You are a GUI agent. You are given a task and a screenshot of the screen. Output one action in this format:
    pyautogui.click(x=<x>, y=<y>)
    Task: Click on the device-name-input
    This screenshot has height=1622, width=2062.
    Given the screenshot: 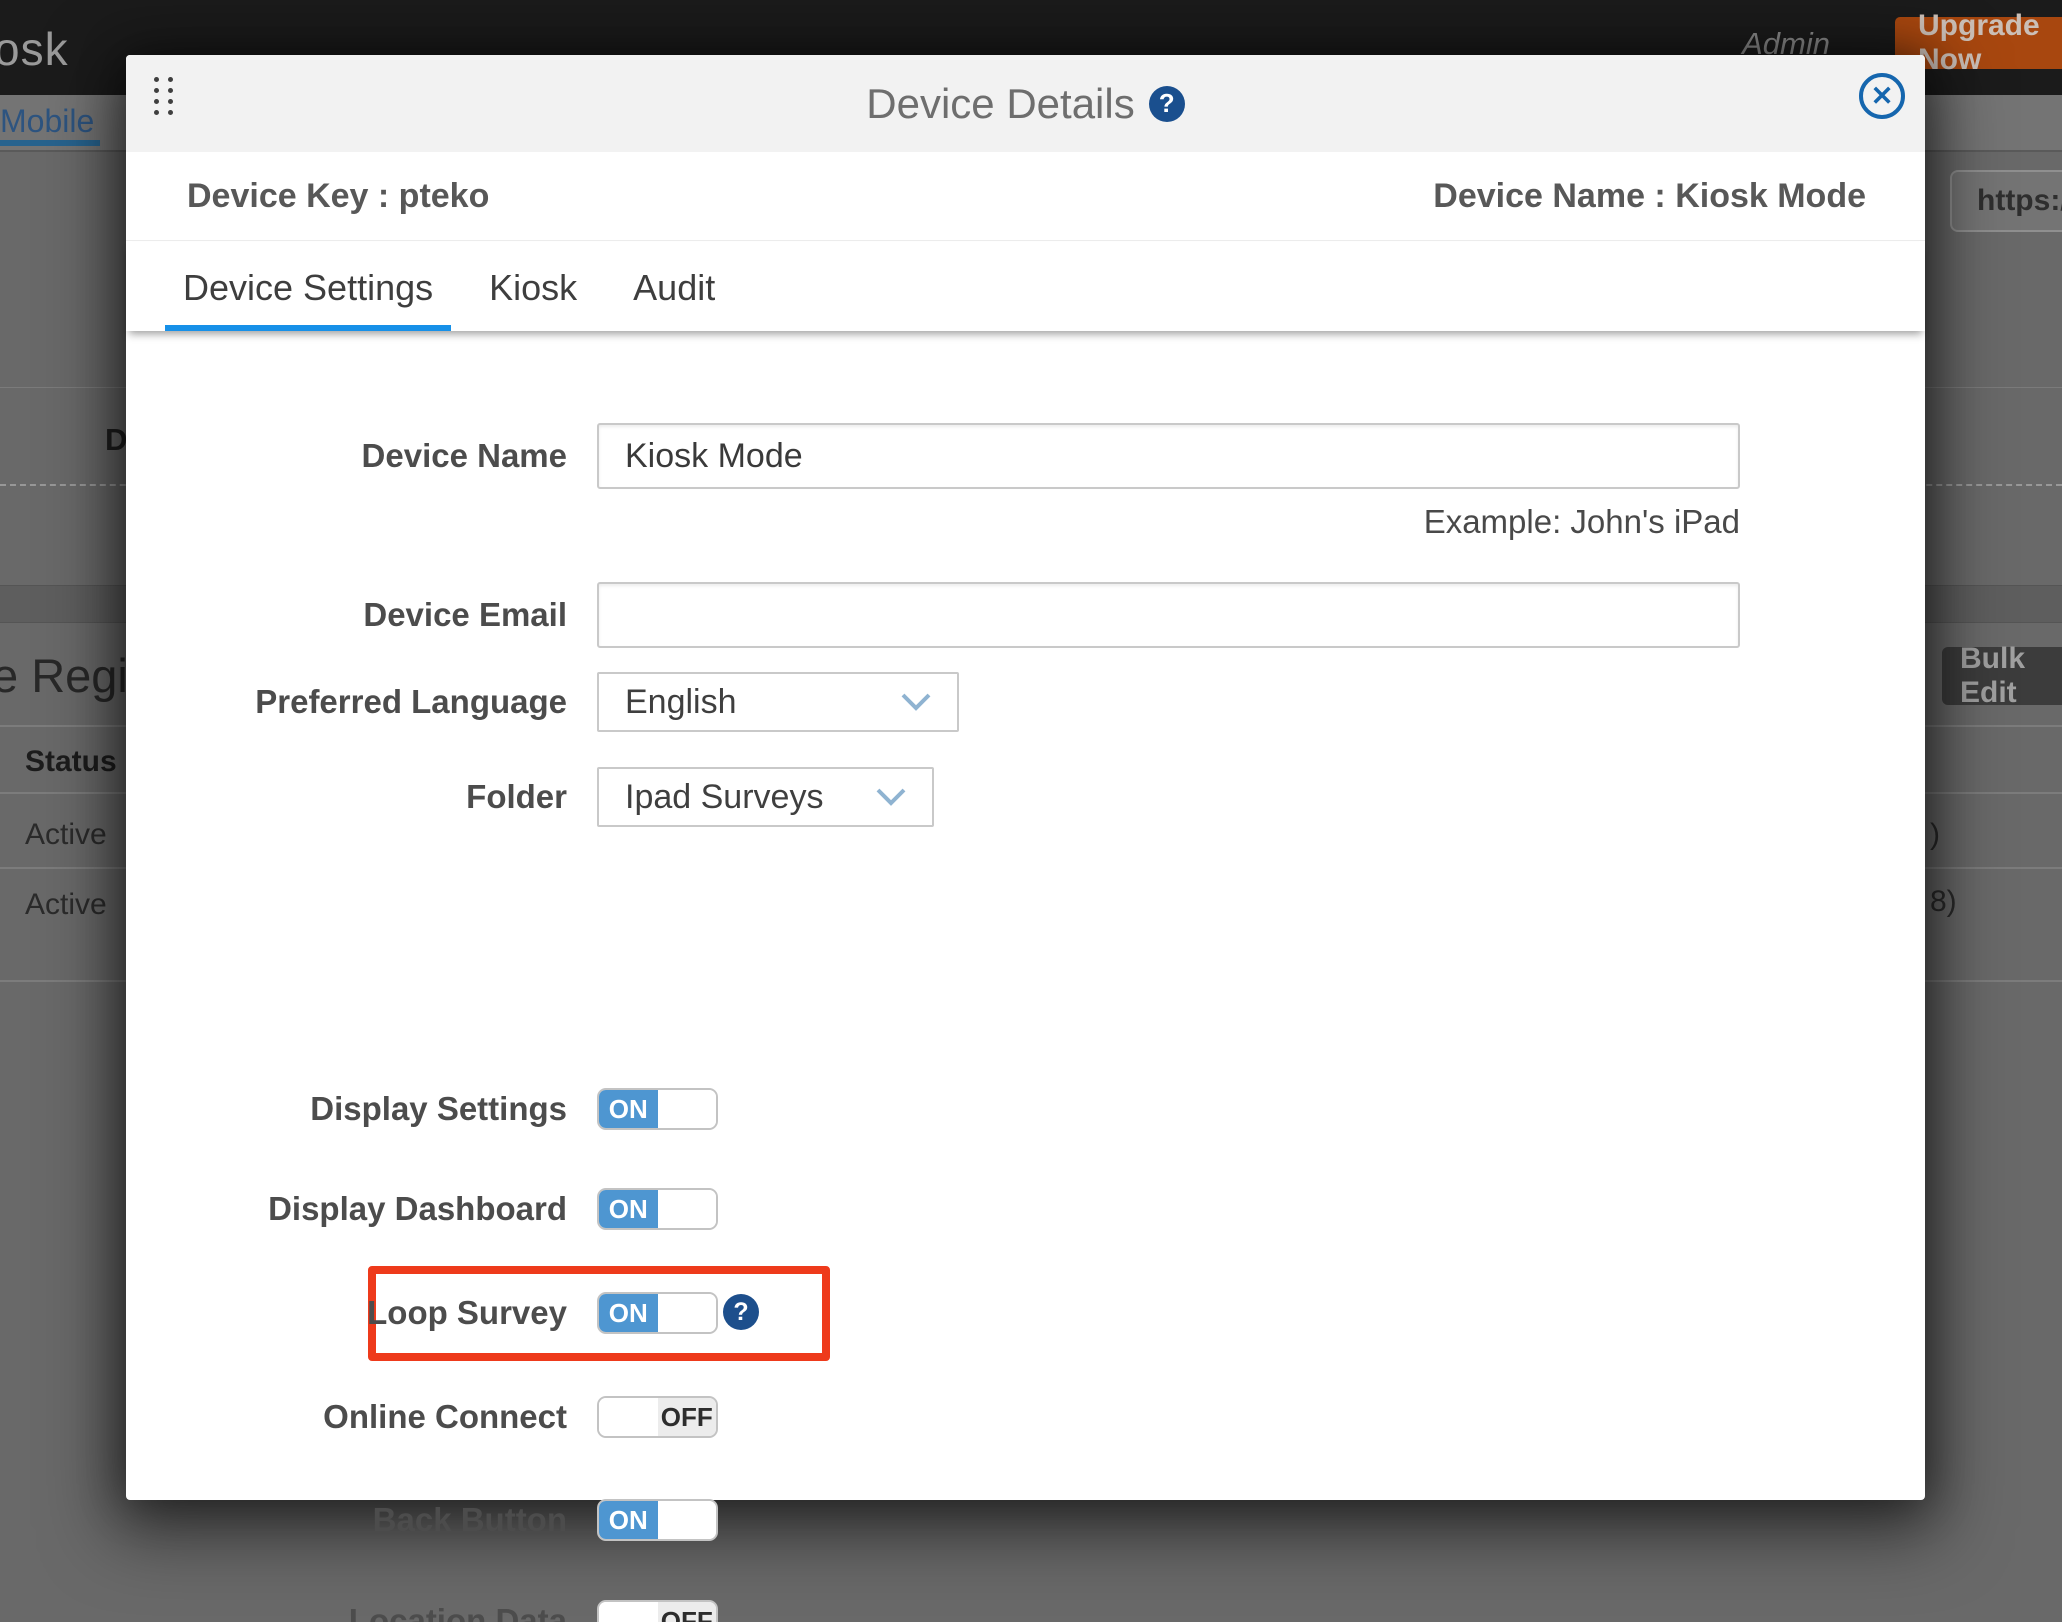 What is the action you would take?
    pyautogui.click(x=1168, y=456)
    